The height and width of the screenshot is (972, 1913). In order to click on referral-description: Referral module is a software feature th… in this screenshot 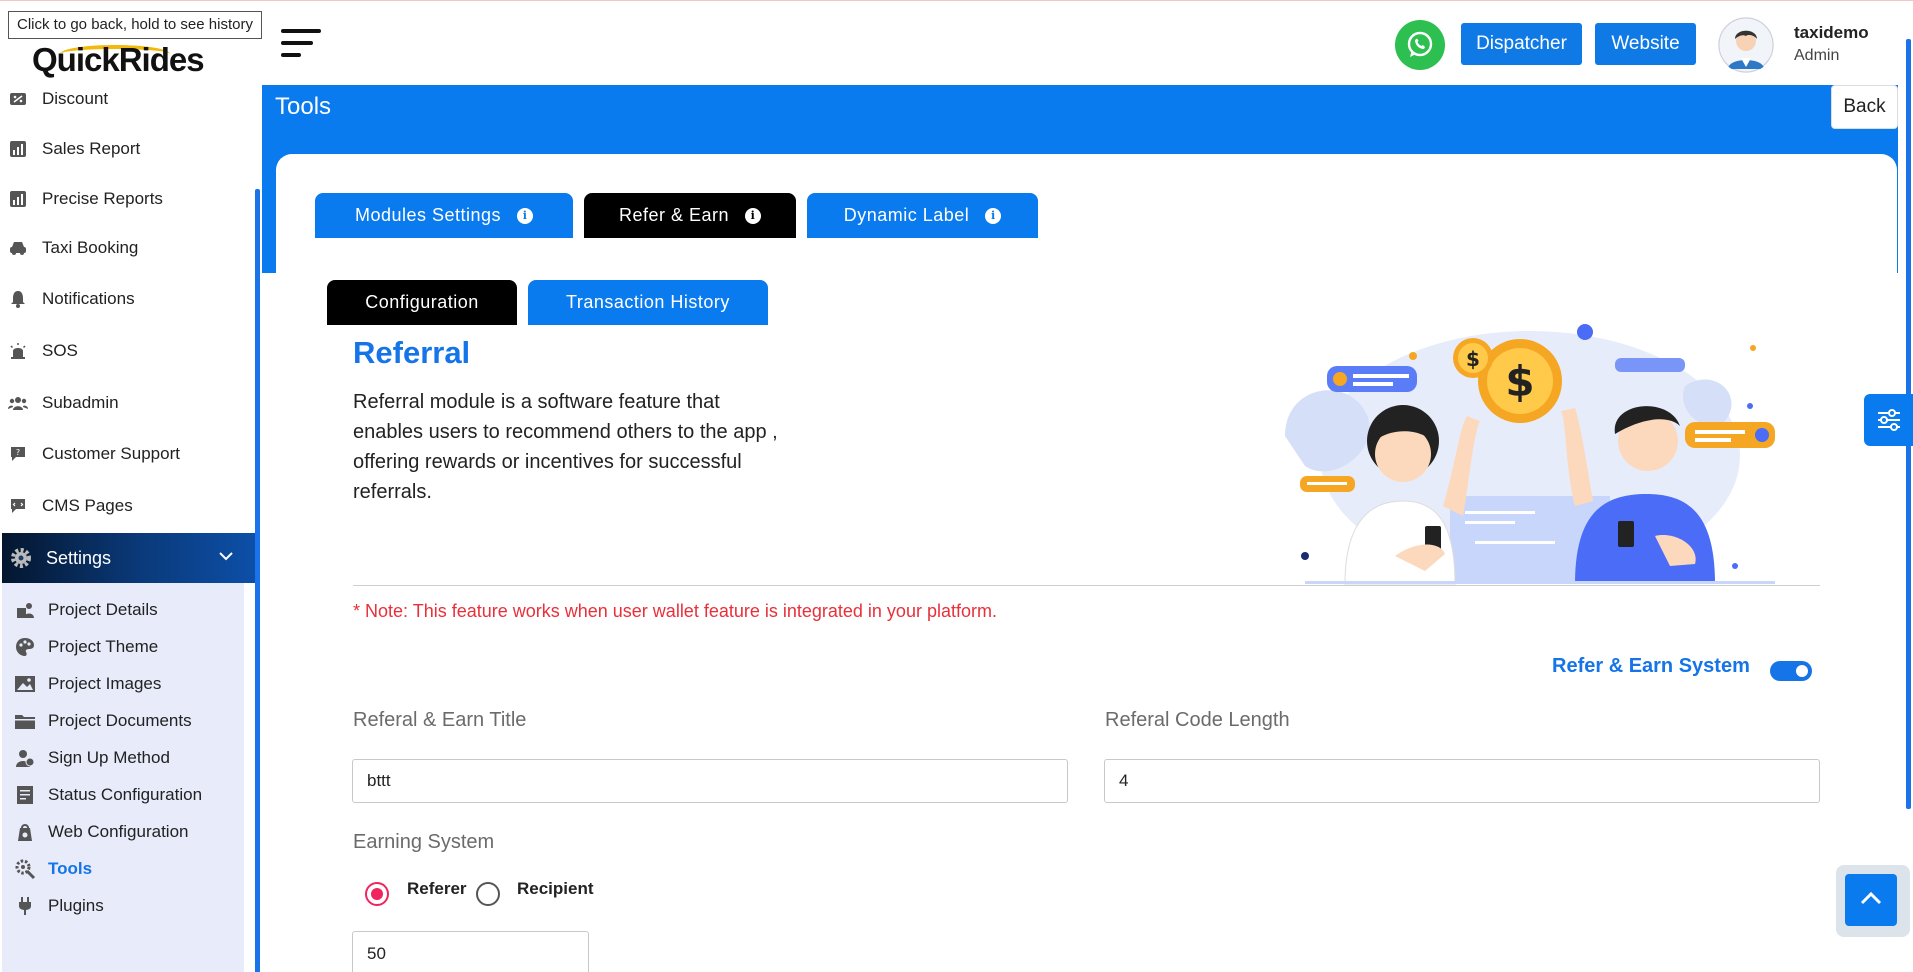, I will do `click(565, 447)`.